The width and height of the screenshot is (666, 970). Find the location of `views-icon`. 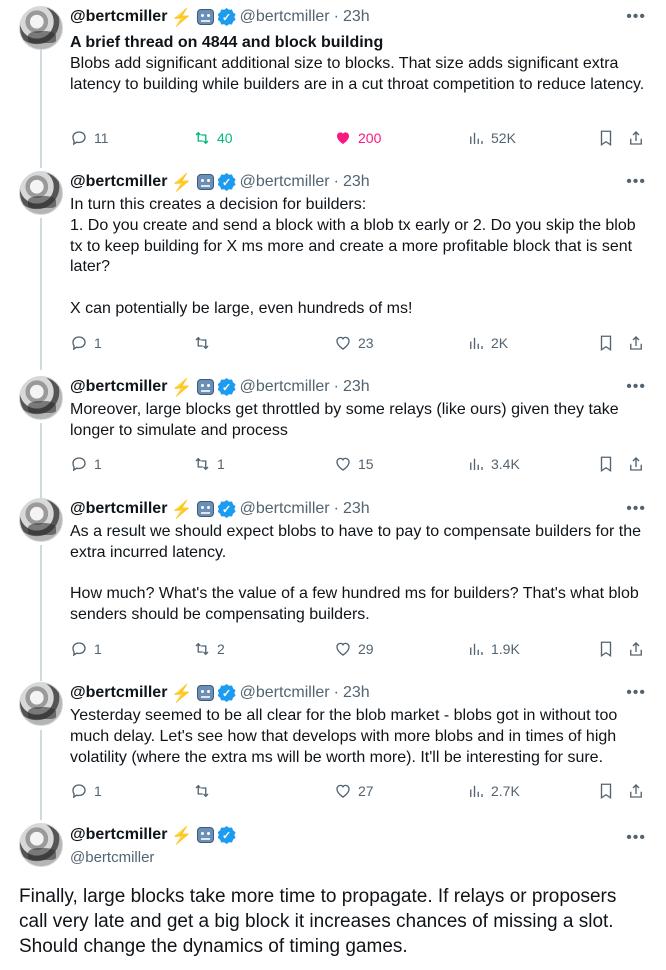

views-icon is located at coordinates (476, 649).